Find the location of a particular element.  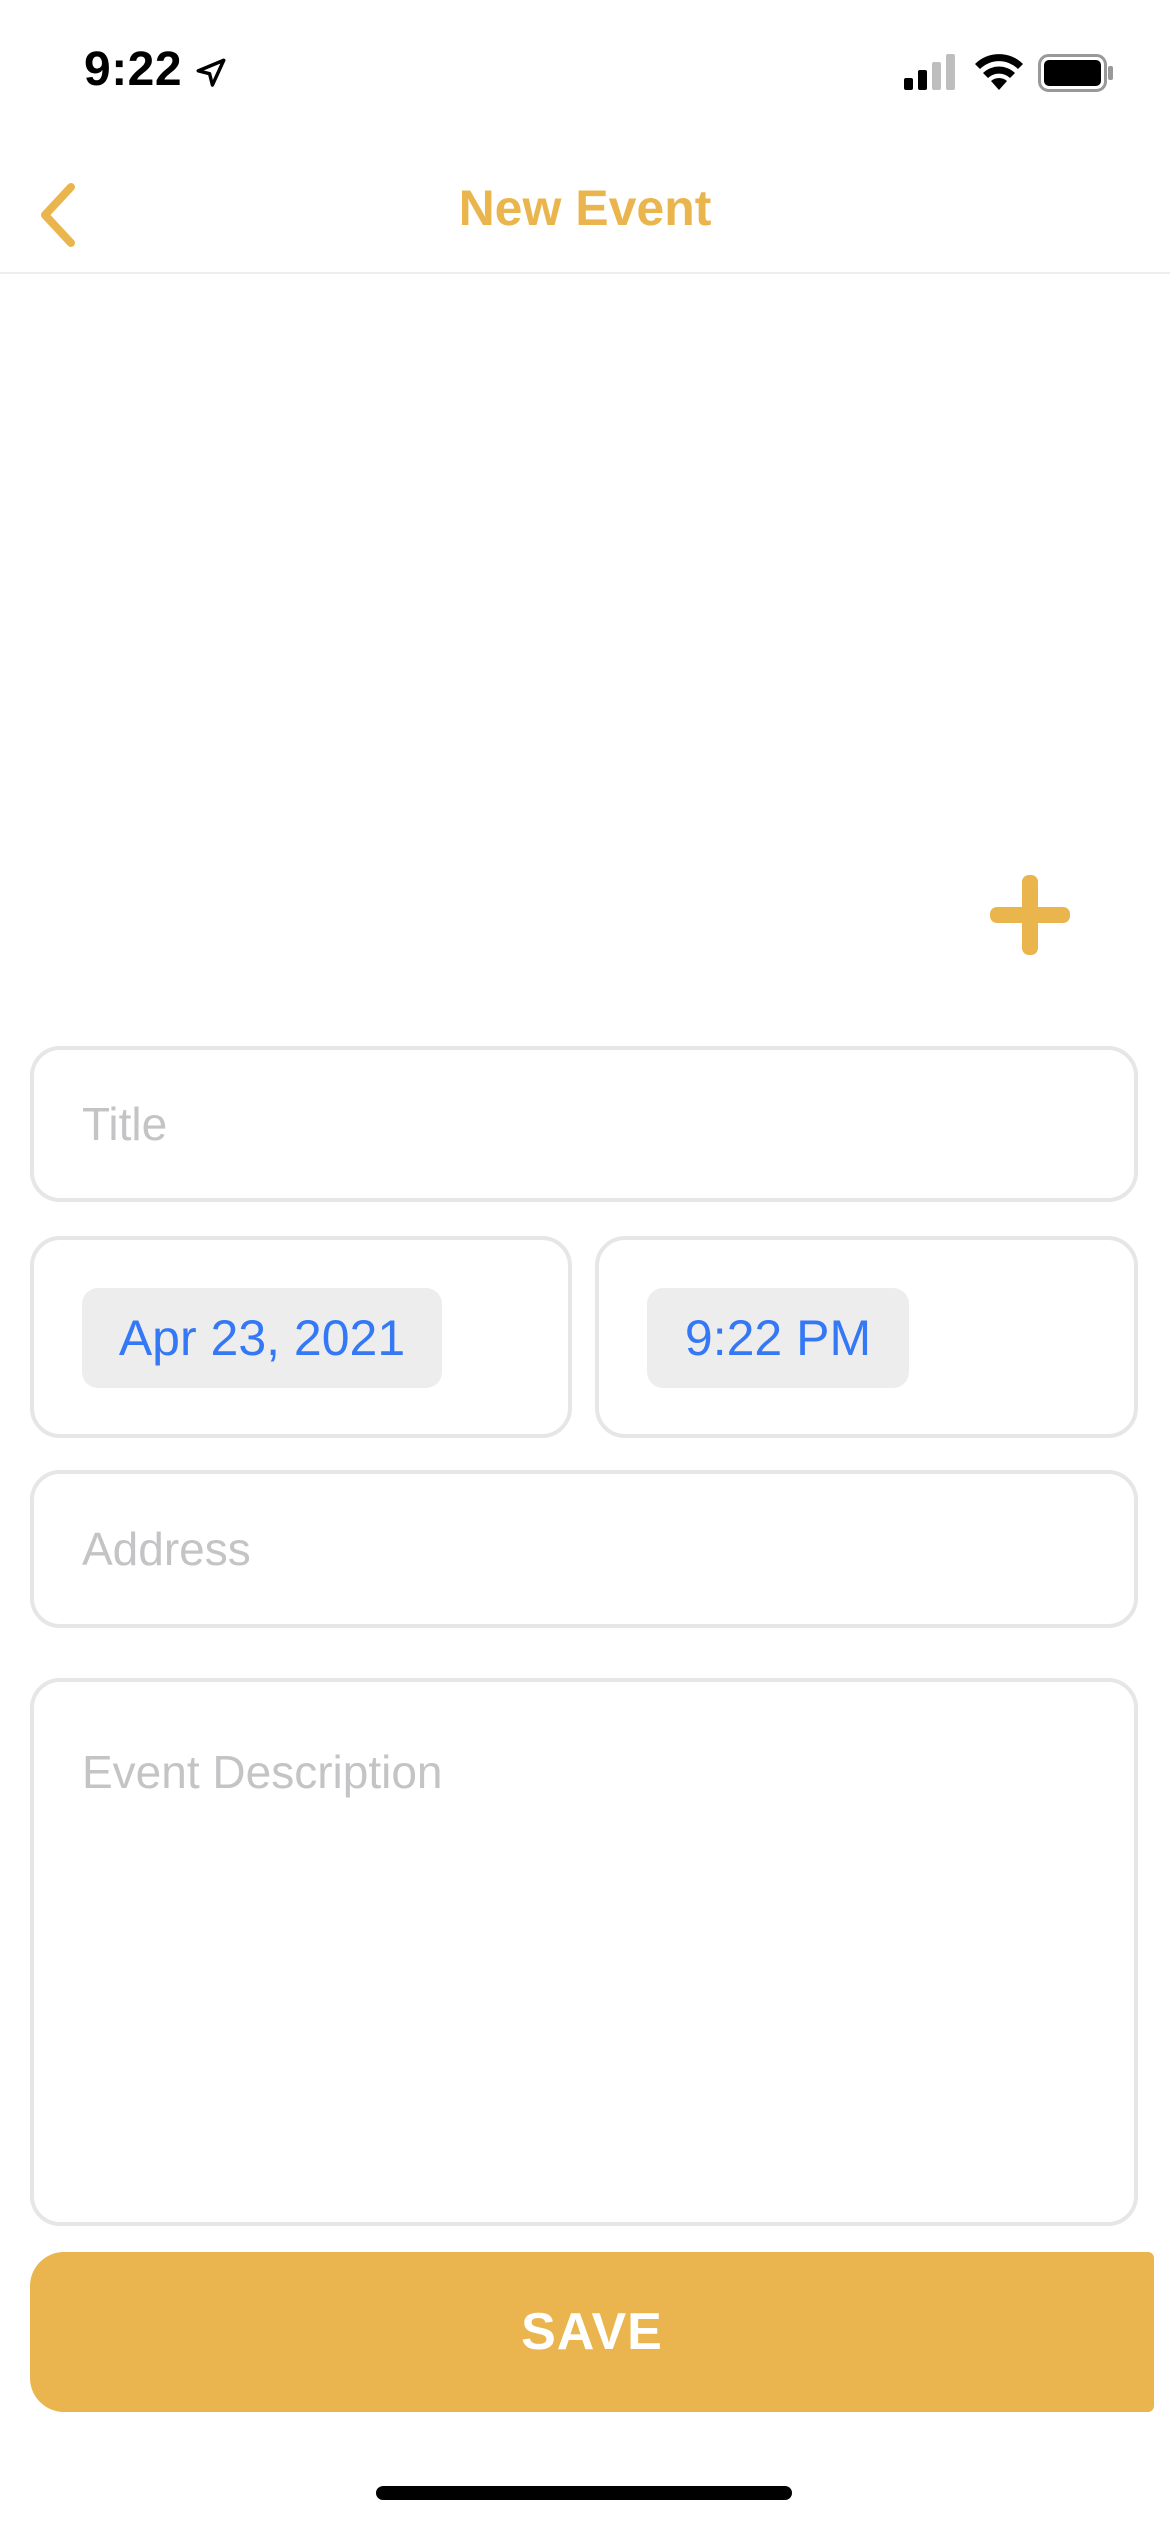

plus-icon is located at coordinates (1030, 915).